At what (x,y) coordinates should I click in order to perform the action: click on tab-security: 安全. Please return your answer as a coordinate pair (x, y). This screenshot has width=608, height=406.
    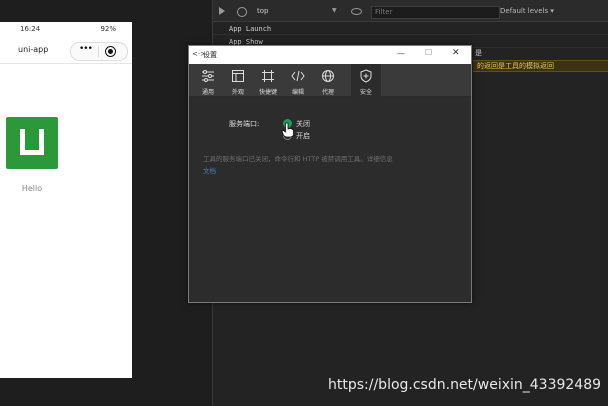
    Looking at the image, I should click on (366, 80).